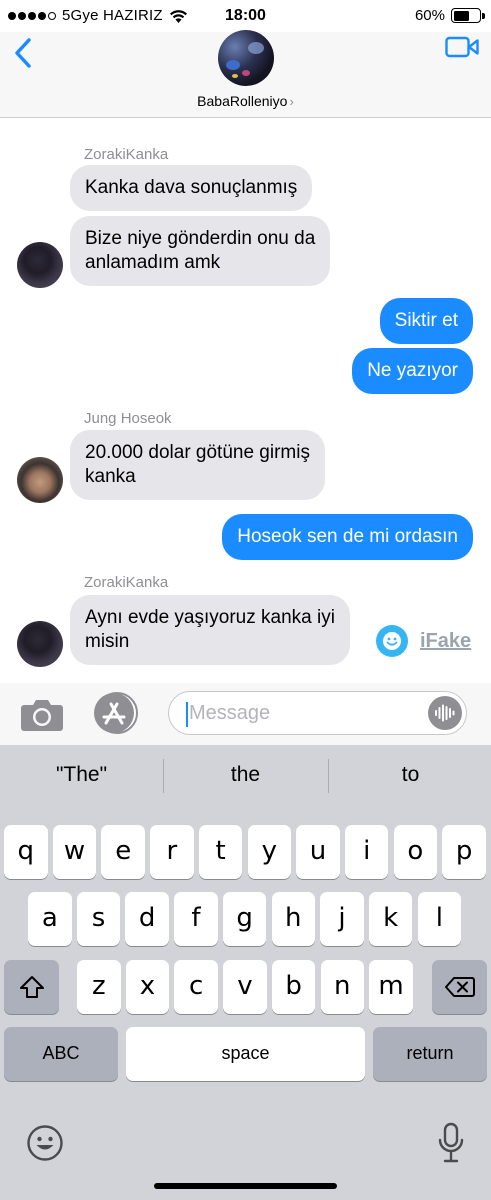  I want to click on key-e: e, so click(123, 852).